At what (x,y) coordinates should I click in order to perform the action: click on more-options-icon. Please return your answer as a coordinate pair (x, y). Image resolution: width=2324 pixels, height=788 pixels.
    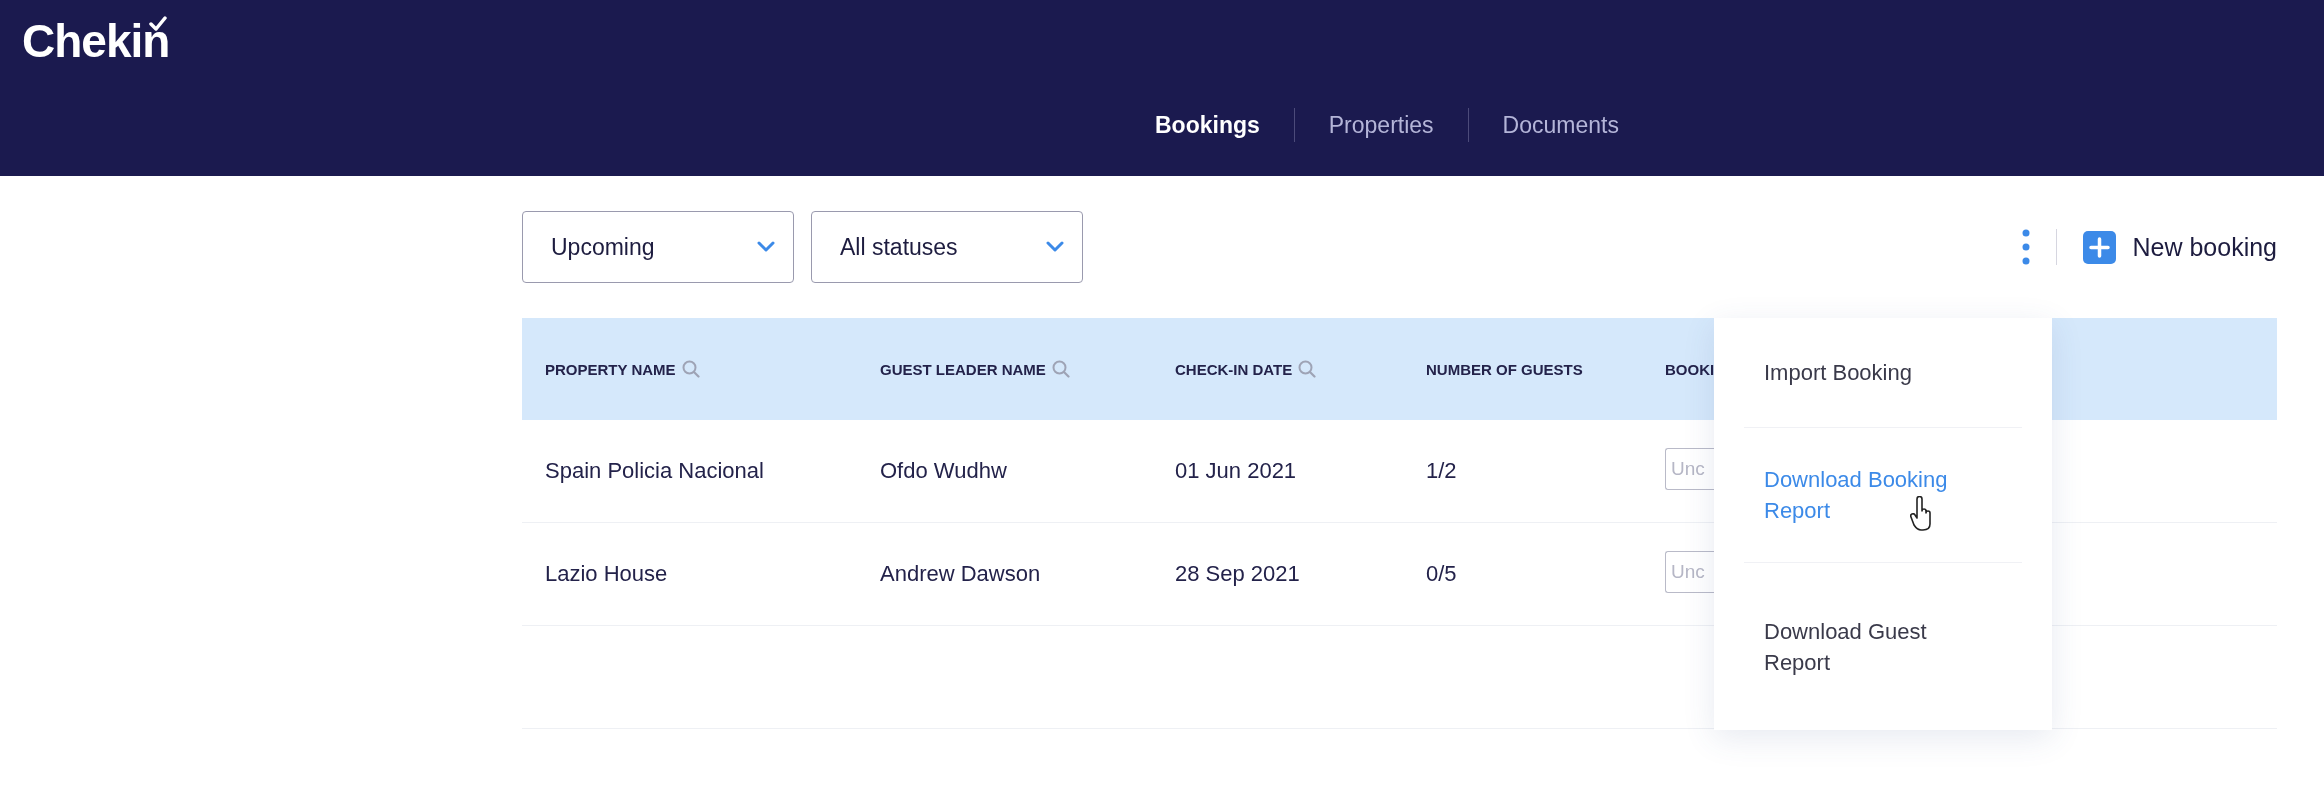
    Looking at the image, I should click on (2026, 247).